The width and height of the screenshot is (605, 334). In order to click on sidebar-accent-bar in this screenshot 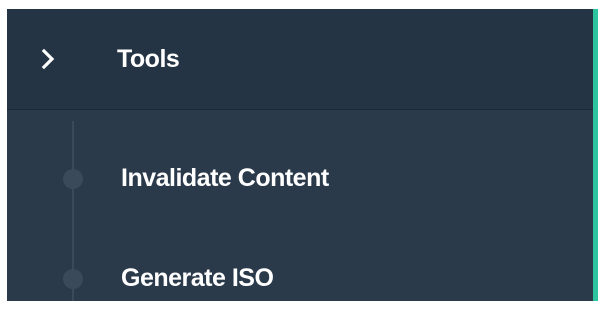, I will do `click(595, 155)`.